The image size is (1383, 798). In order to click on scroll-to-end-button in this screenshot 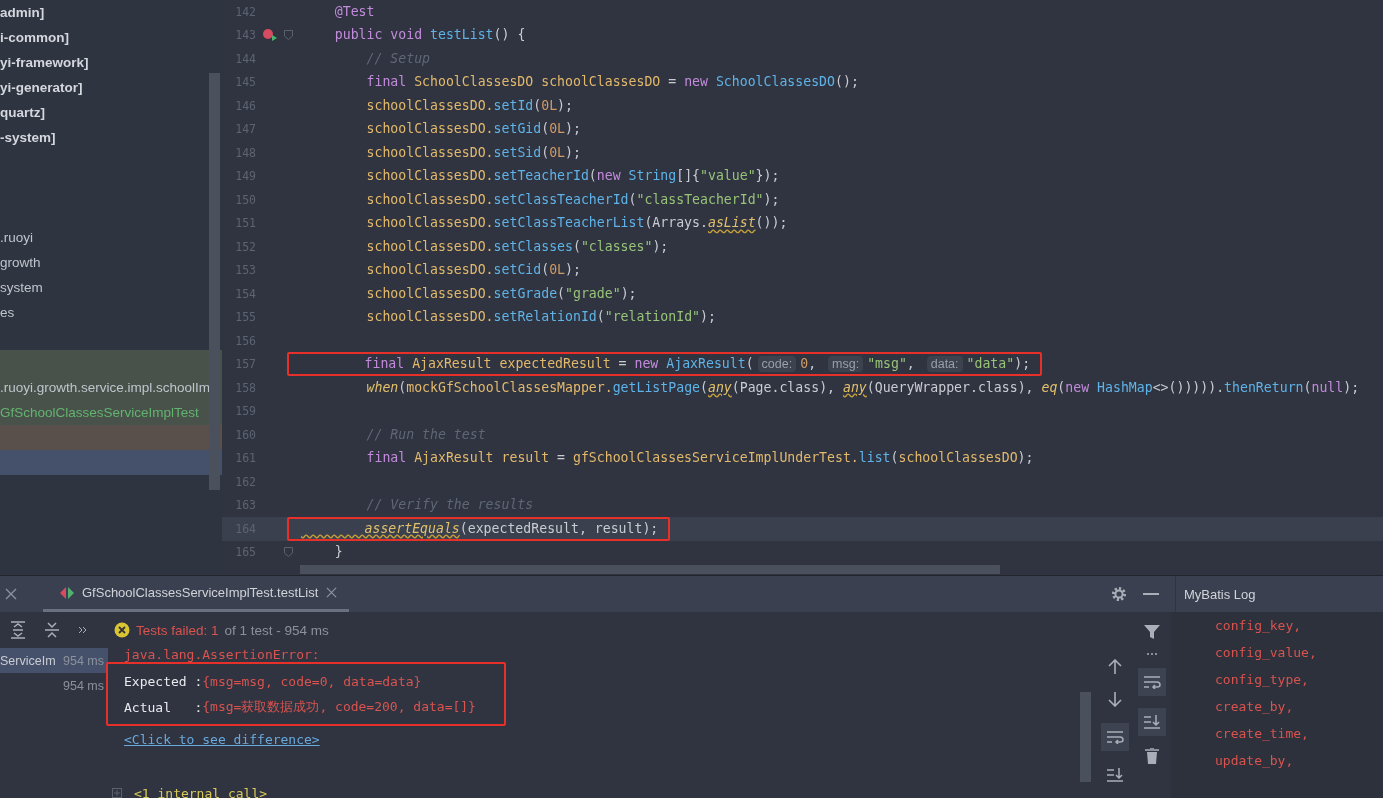, I will do `click(1152, 722)`.